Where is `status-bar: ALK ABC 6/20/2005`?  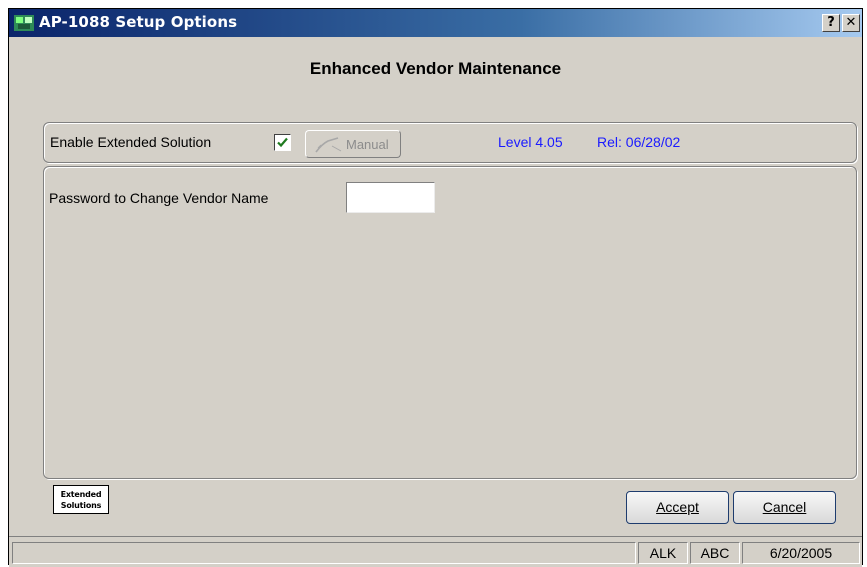 status-bar: ALK ABC 6/20/2005 is located at coordinates (435, 551).